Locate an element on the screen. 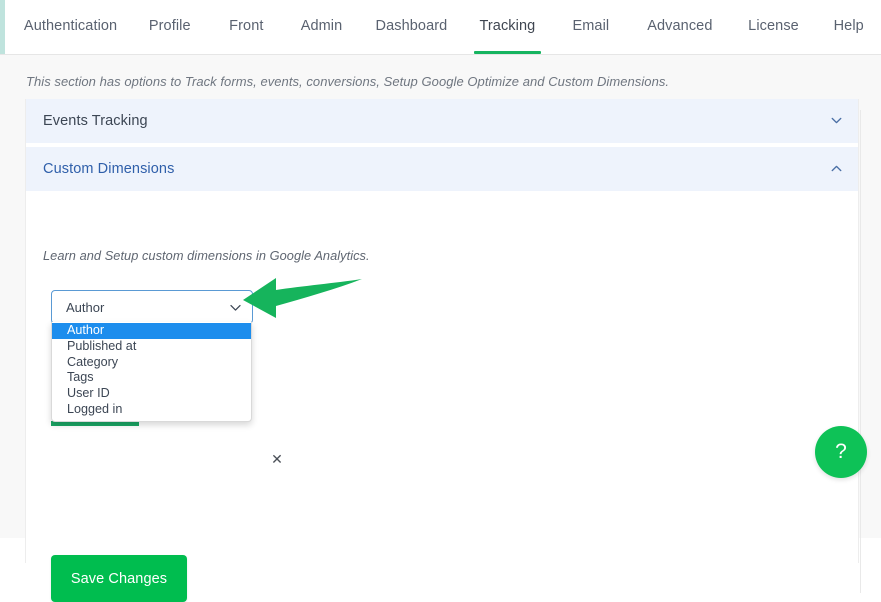  accordion-title: Custom Dimensions is located at coordinates (109, 169).